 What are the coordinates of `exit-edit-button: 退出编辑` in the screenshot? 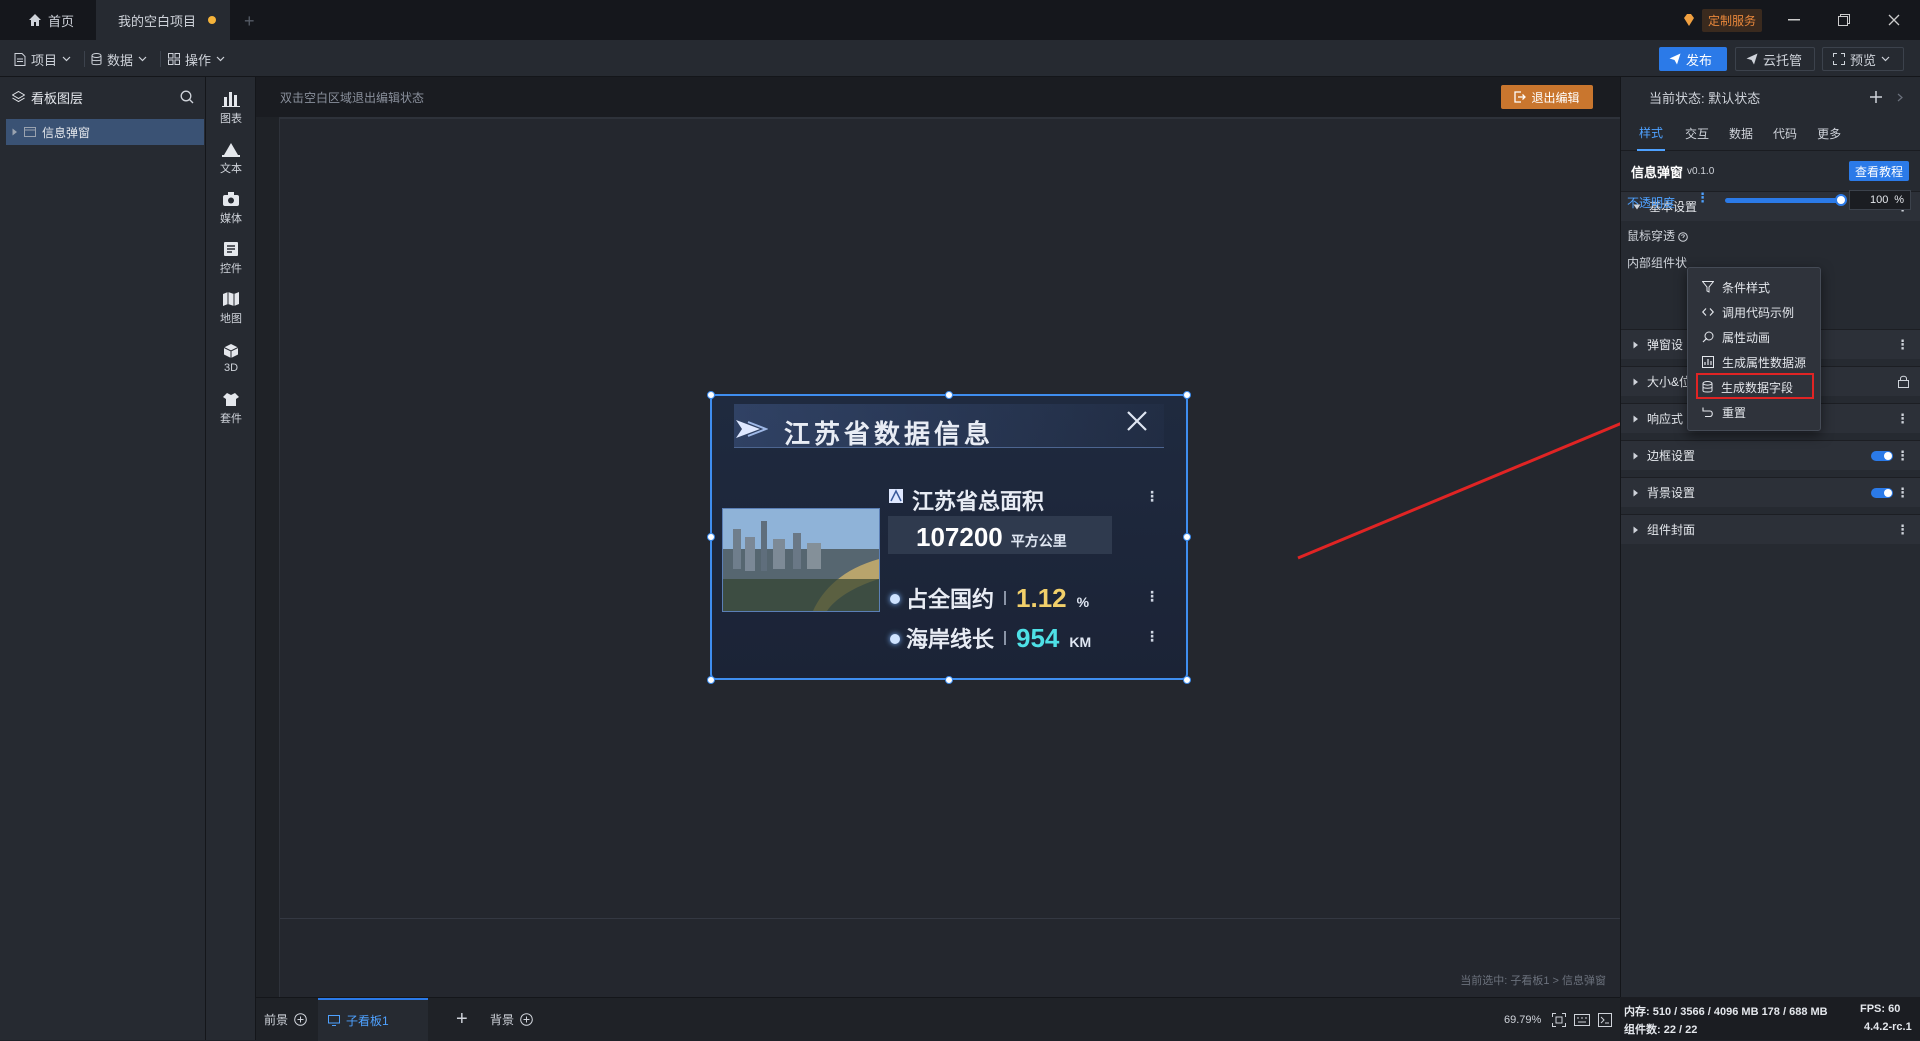 It's located at (1547, 97).